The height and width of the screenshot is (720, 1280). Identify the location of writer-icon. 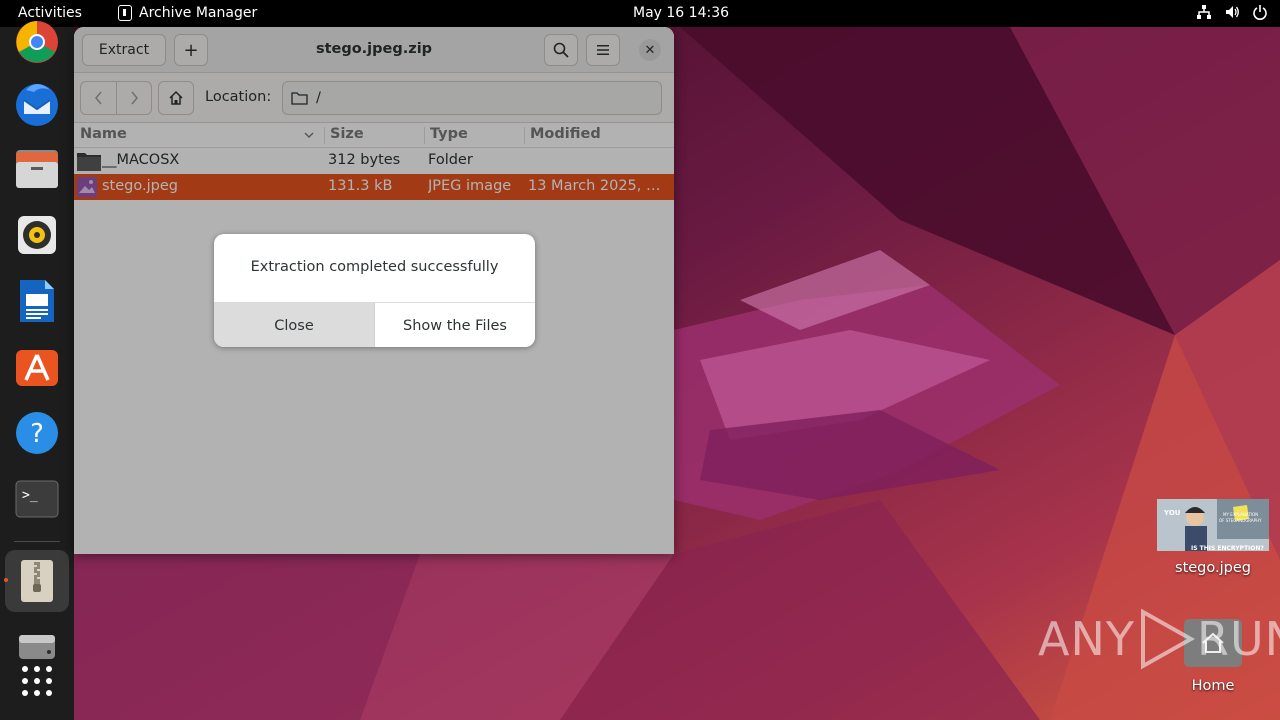
(37, 301).